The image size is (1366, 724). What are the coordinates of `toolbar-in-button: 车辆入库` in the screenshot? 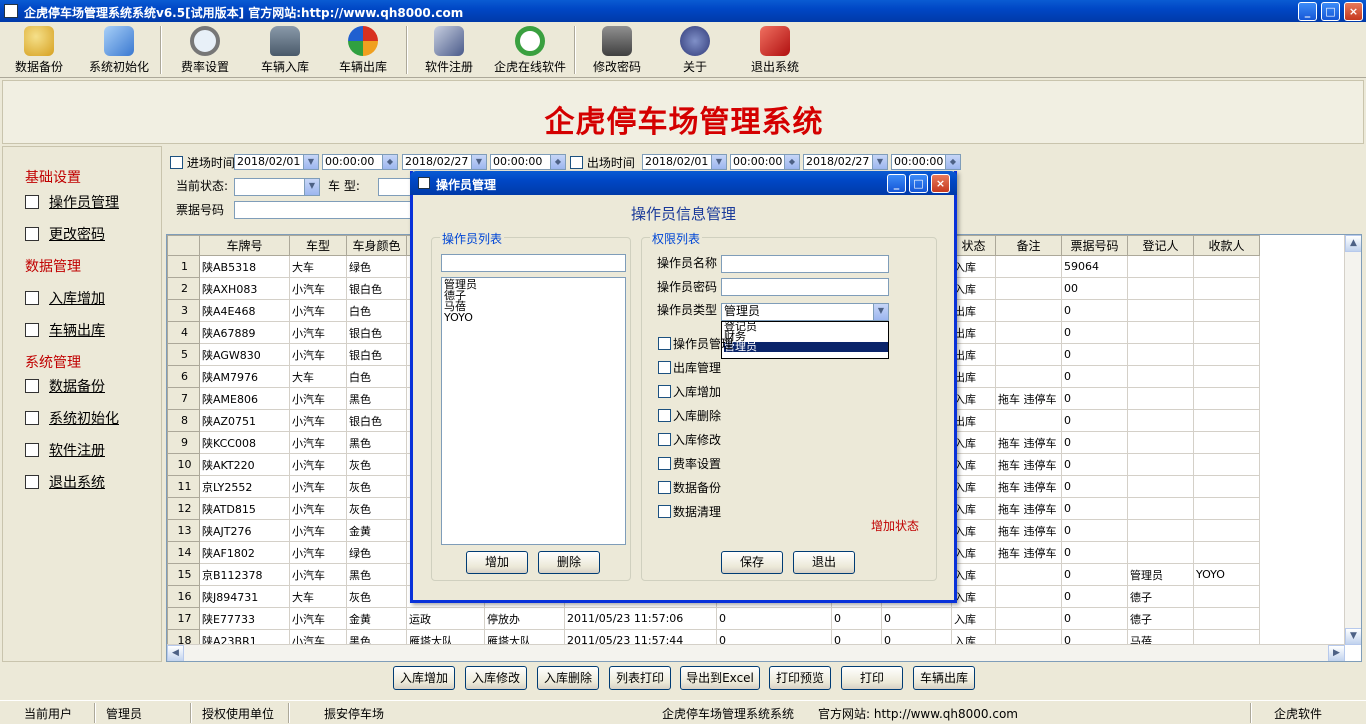 It's located at (285, 50).